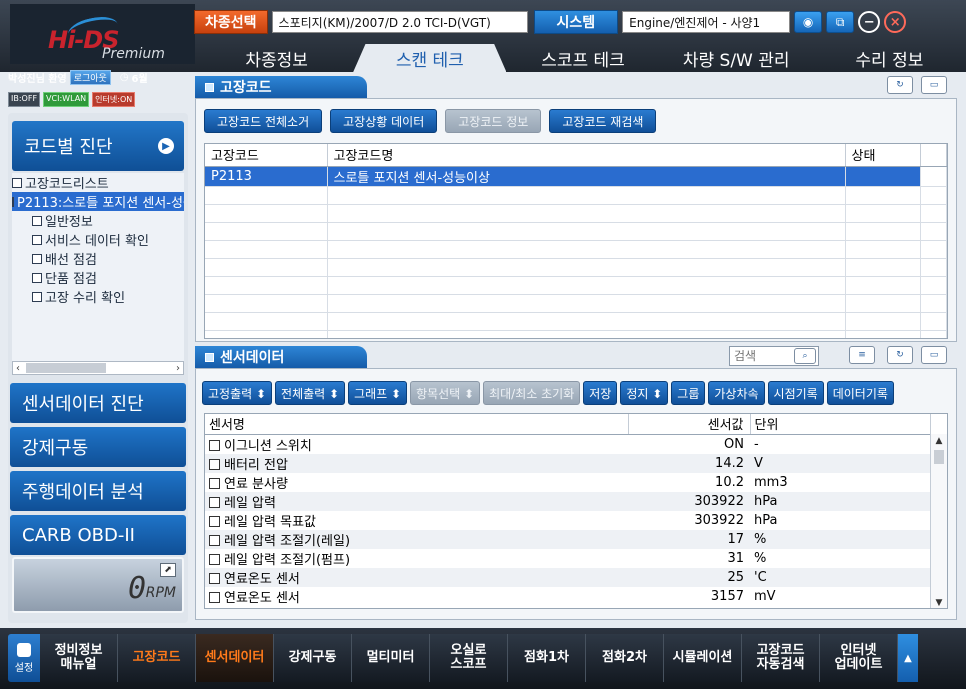  Describe the element at coordinates (805, 356) in the screenshot. I see `search-icon: ⌕` at that location.